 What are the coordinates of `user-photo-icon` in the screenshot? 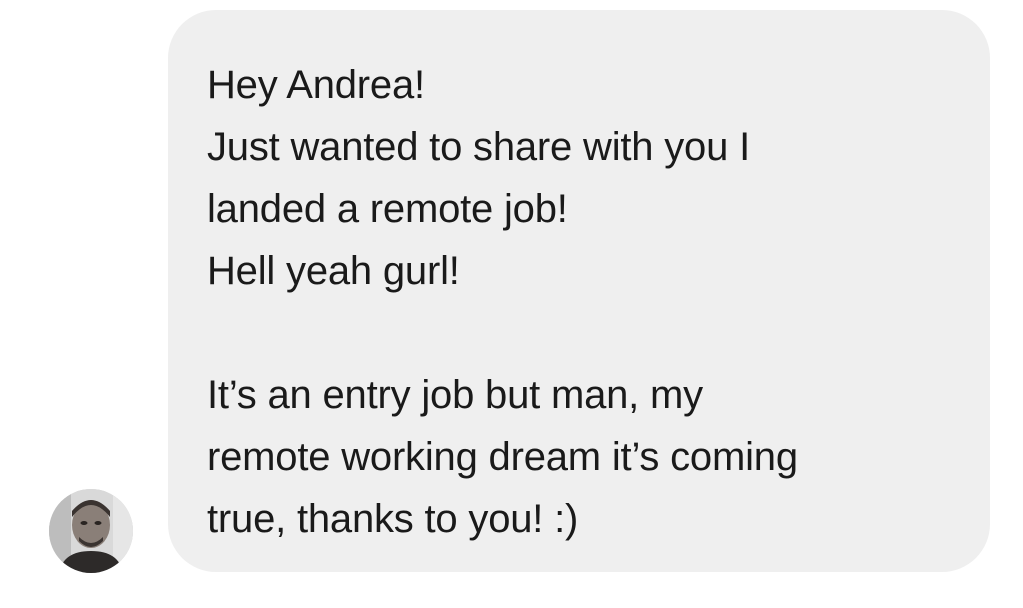 It's located at (91, 531).